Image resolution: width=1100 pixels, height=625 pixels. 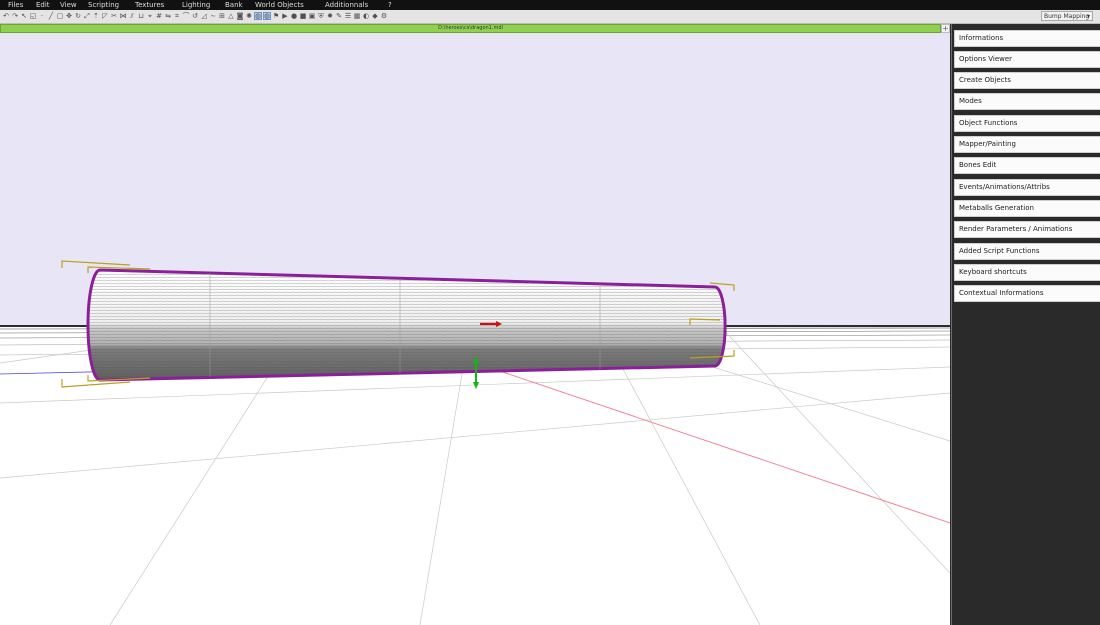 What do you see at coordinates (87, 16) in the screenshot?
I see `scale-icon: ⤢` at bounding box center [87, 16].